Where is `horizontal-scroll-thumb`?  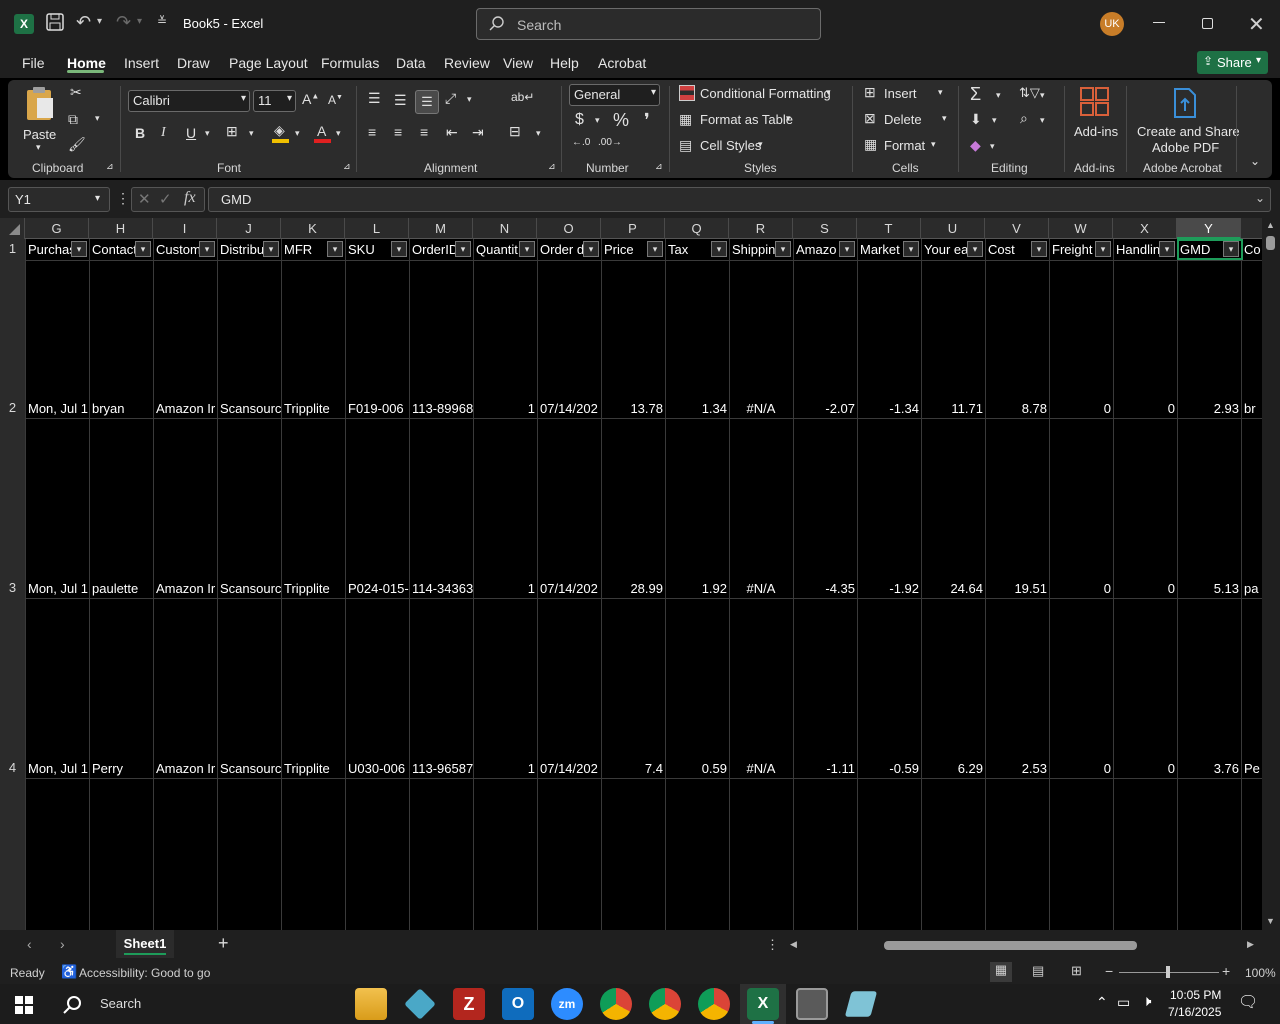 horizontal-scroll-thumb is located at coordinates (1010, 945).